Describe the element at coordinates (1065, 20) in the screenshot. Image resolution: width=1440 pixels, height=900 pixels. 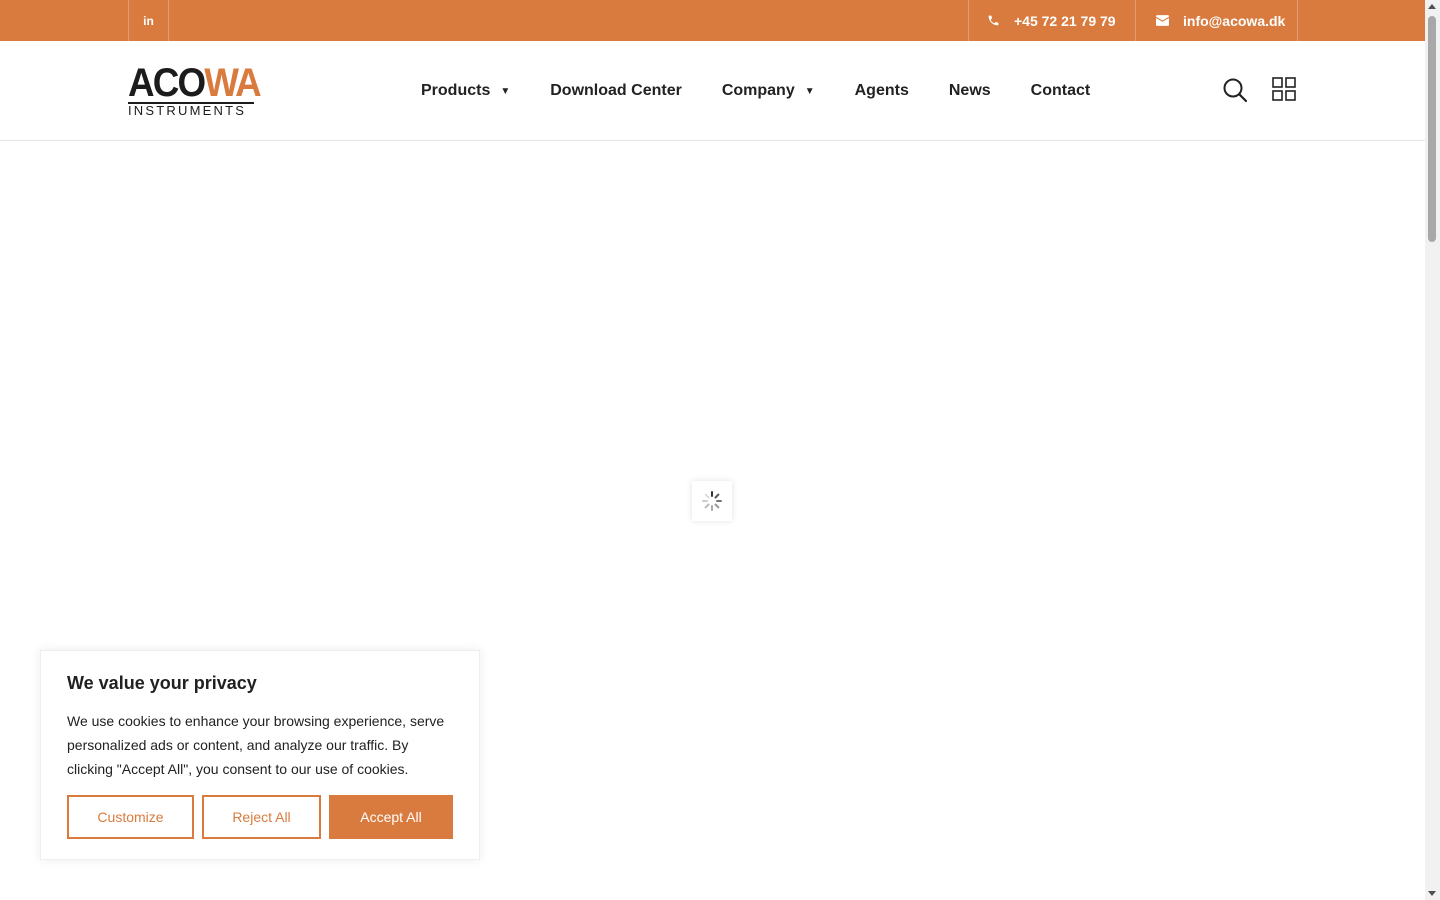
I see `phone-number: +45 72 21 79 79` at that location.